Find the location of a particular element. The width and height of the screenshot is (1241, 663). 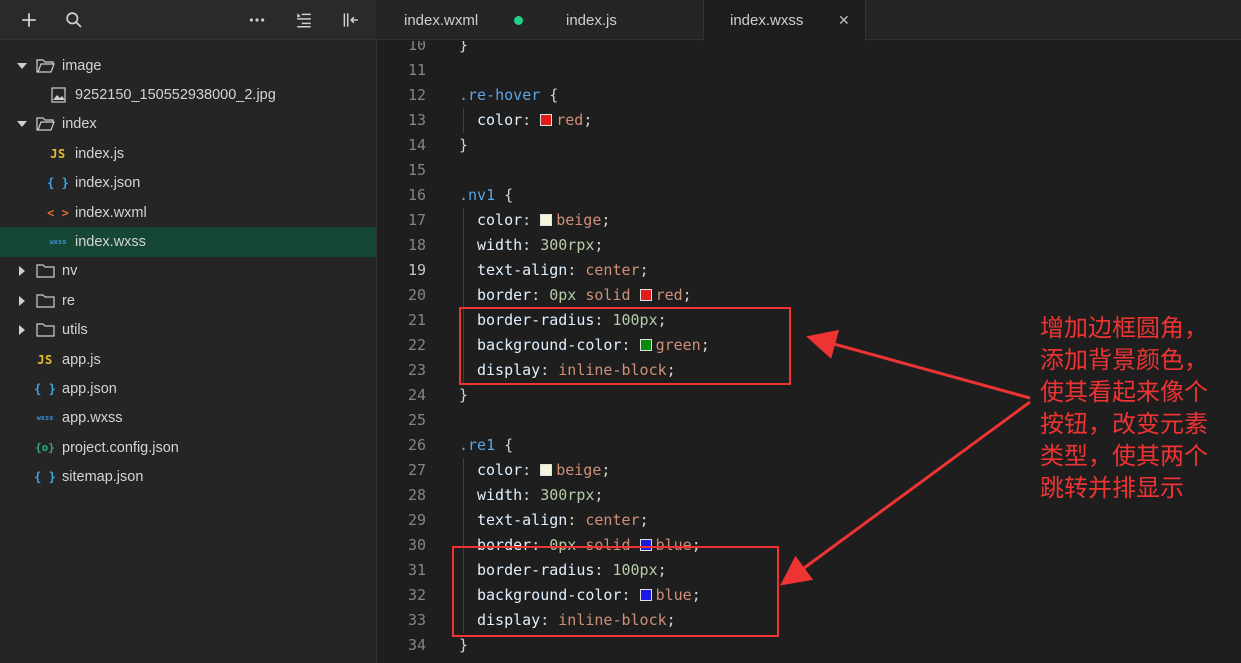

code-line: 31 border-radius: 100px; is located at coordinates (809, 570).